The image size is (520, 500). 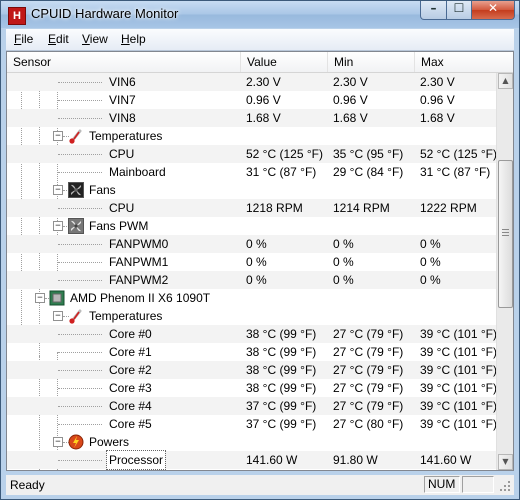 I want to click on sensor-group-node: − Fans, so click(x=251, y=190).